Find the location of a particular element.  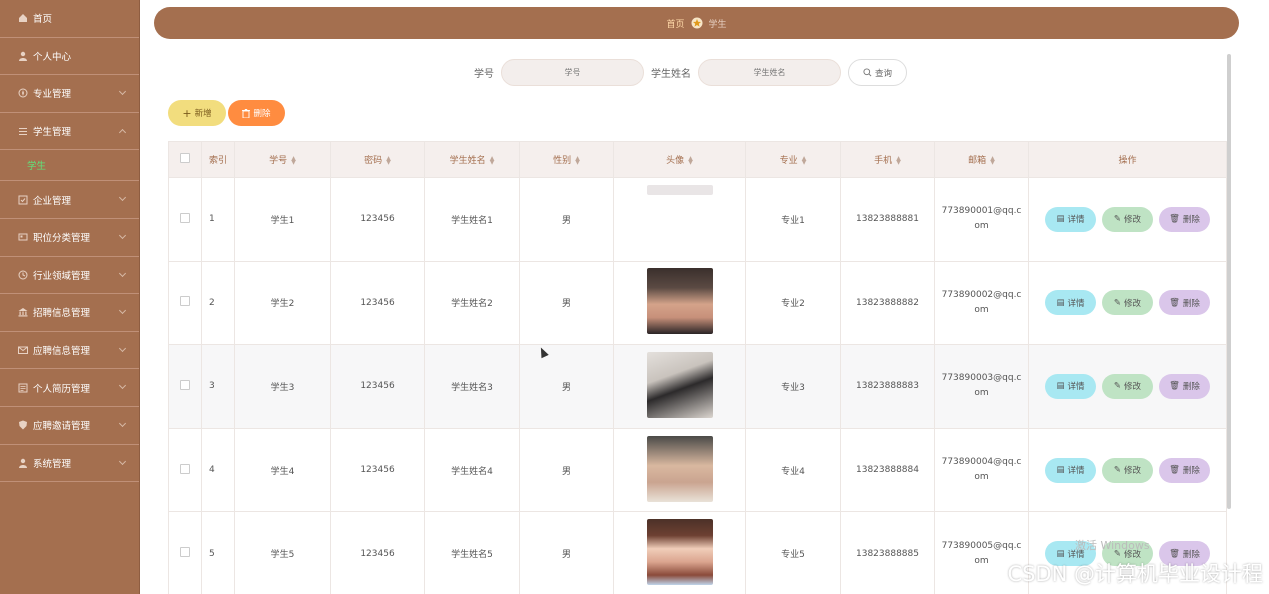

student-name-label: 学生姓名 is located at coordinates (671, 74).